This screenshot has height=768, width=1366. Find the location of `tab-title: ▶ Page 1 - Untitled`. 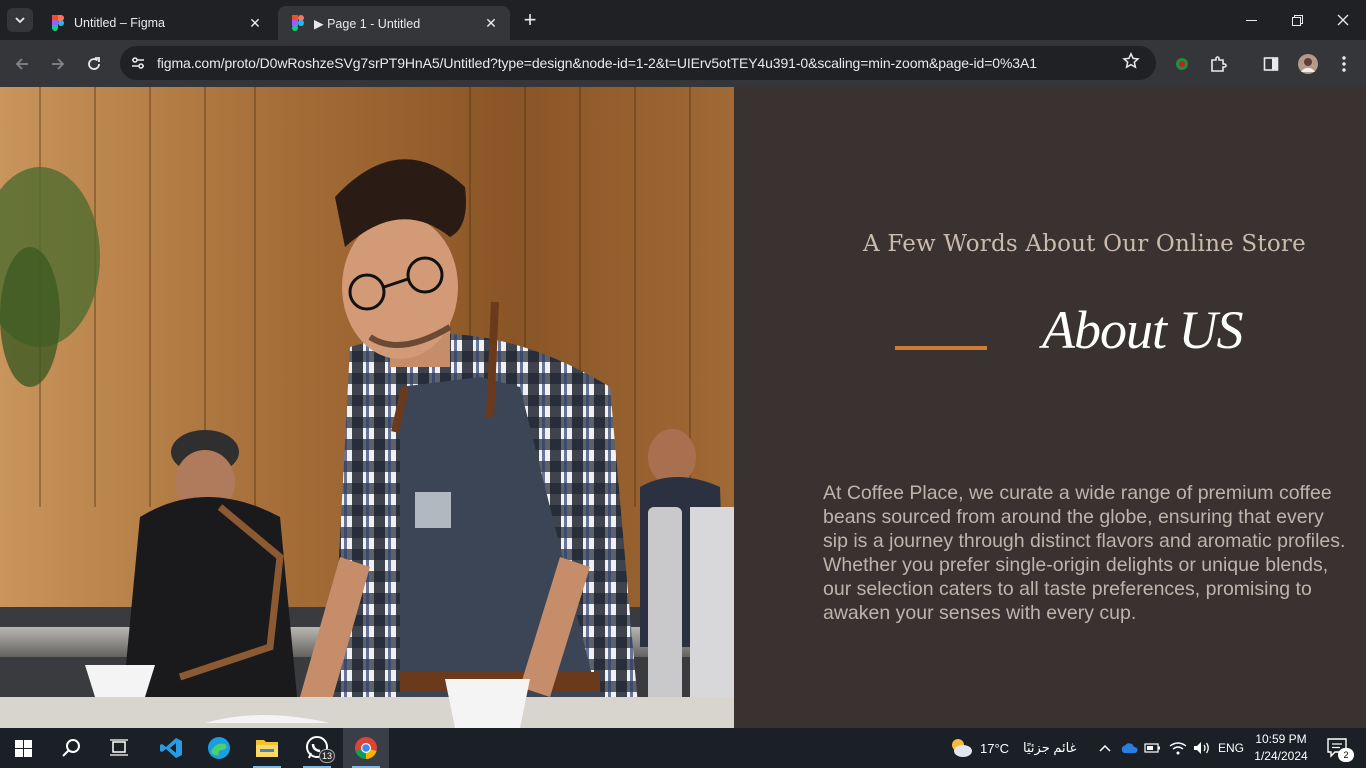

tab-title: ▶ Page 1 - Untitled is located at coordinates (367, 23).